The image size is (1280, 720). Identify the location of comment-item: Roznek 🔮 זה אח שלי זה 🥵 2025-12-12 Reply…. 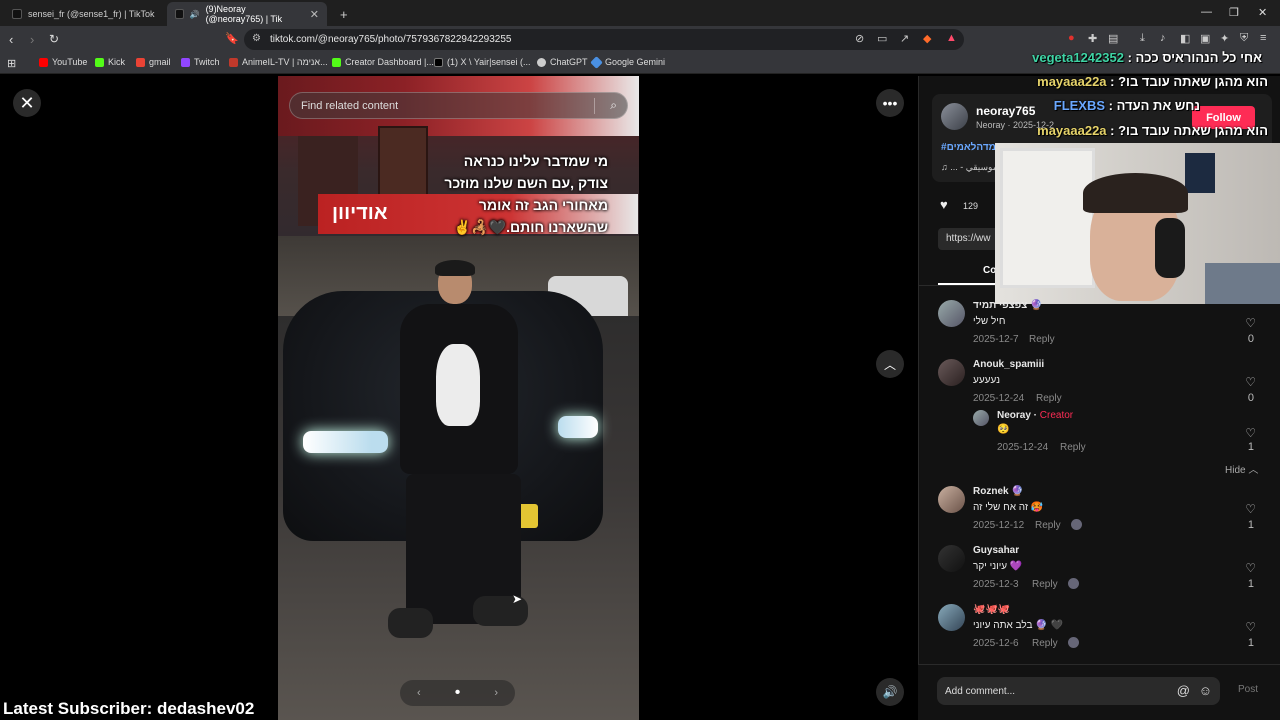
(1103, 510).